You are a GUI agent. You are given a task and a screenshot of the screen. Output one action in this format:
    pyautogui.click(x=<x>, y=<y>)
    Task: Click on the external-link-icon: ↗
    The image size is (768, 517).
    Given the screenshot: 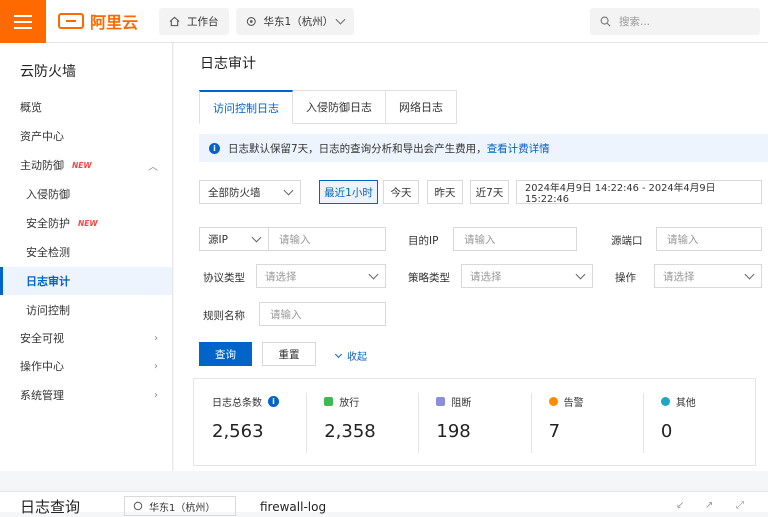 What is the action you would take?
    pyautogui.click(x=709, y=505)
    